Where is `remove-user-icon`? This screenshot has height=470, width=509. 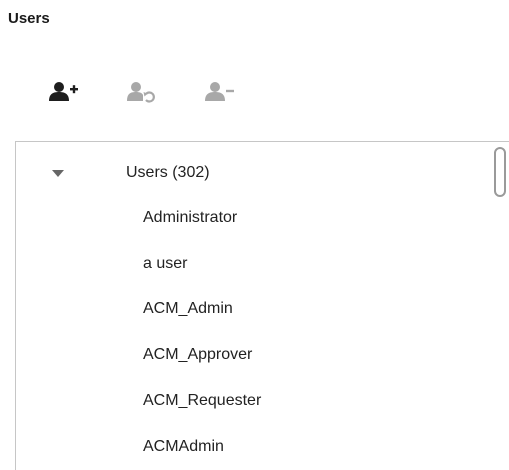
remove-user-icon is located at coordinates (219, 91).